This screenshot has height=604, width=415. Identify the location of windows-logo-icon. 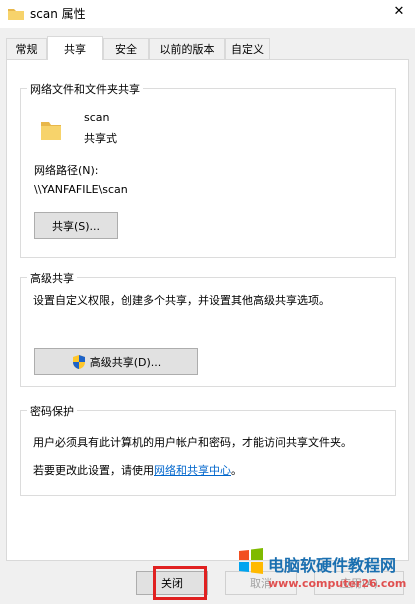
(251, 561).